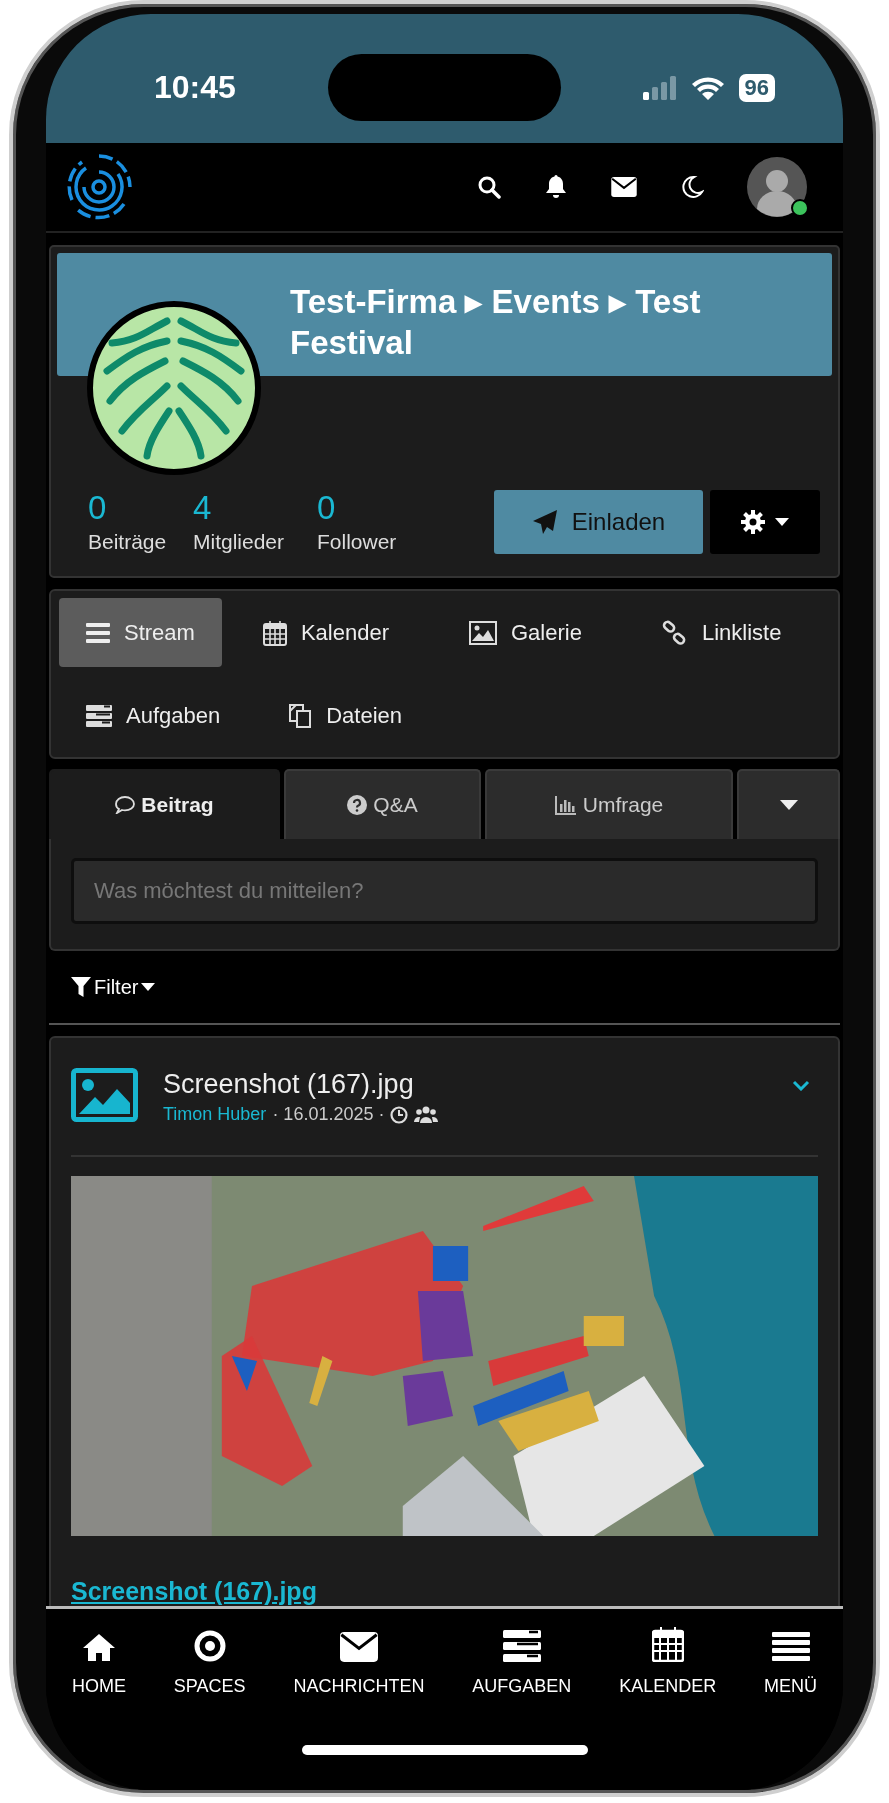 The image size is (889, 1803). What do you see at coordinates (598, 522) in the screenshot?
I see `invite-button: Einladen` at bounding box center [598, 522].